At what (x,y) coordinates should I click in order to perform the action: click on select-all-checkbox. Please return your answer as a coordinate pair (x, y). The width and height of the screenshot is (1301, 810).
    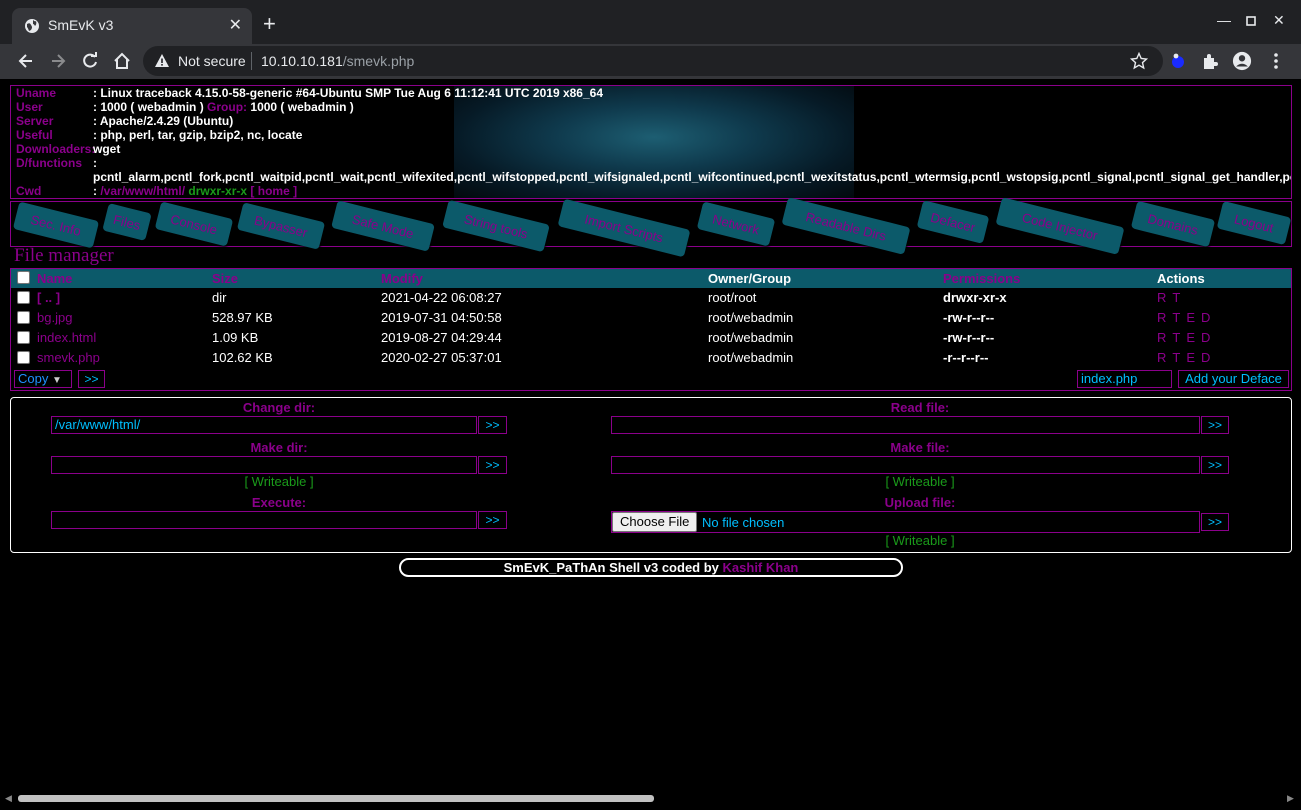
    Looking at the image, I should click on (23, 277).